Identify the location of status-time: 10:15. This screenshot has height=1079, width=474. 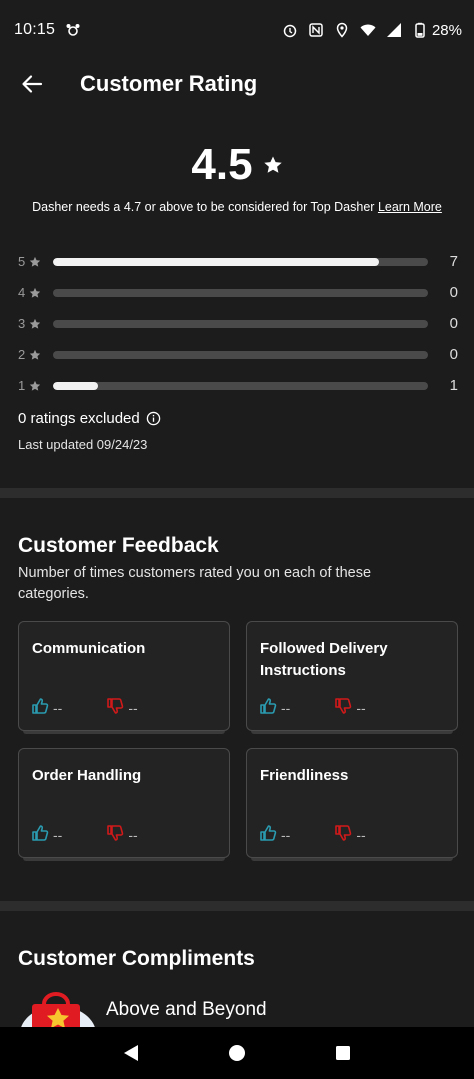
(35, 29).